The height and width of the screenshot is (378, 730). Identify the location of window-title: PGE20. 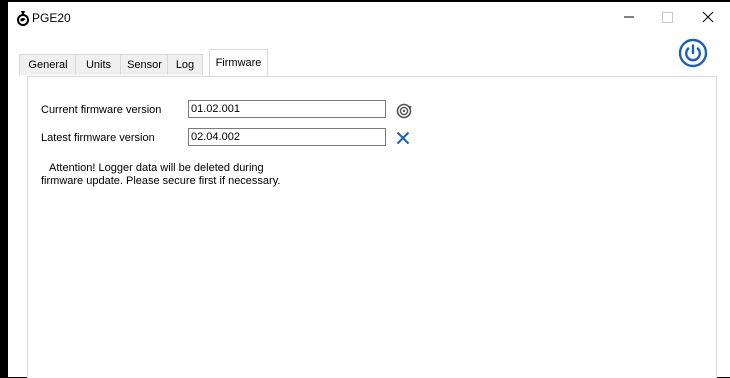
(51, 18).